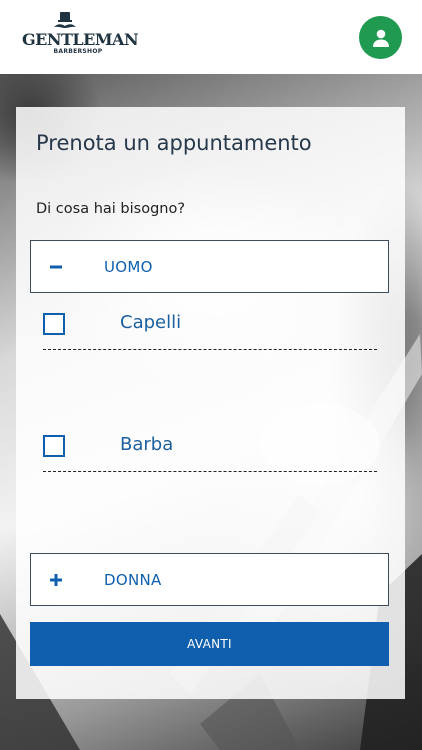 The image size is (422, 750). I want to click on section-donna-label: DONNA, so click(133, 579).